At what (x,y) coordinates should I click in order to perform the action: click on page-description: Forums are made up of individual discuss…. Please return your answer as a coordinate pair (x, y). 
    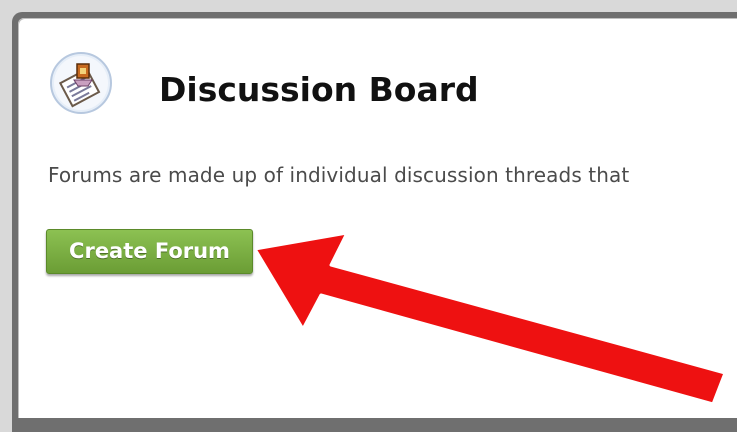
    Looking at the image, I should click on (339, 175).